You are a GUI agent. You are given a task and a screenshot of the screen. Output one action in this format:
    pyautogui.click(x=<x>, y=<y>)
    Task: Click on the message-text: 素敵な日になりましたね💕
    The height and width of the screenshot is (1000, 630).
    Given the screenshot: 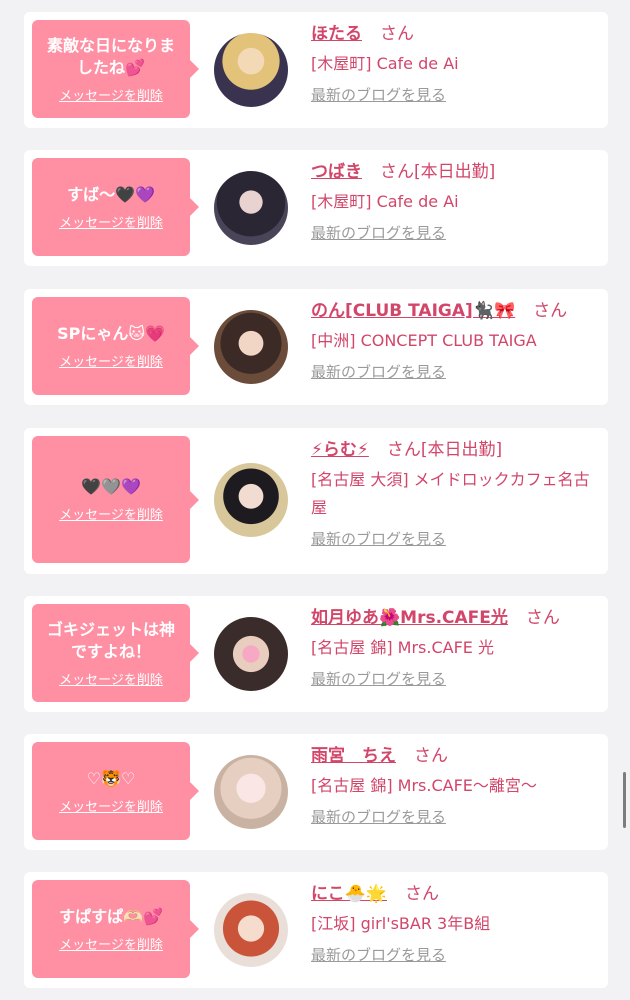 What is the action you would take?
    pyautogui.click(x=110, y=56)
    